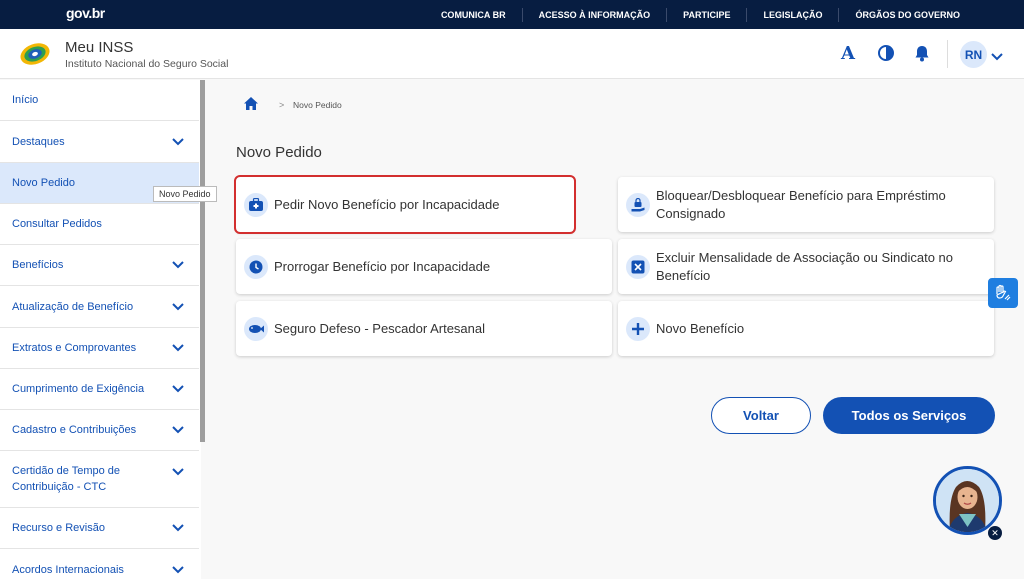 Image resolution: width=1024 pixels, height=579 pixels. I want to click on sidebar-item-label: Extratos e Comprovantes, so click(74, 348).